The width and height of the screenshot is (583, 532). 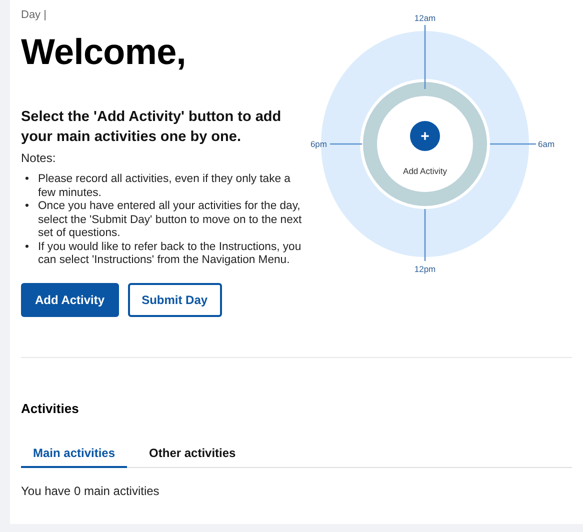 I want to click on submit-day-button: Submit Day, so click(x=175, y=299).